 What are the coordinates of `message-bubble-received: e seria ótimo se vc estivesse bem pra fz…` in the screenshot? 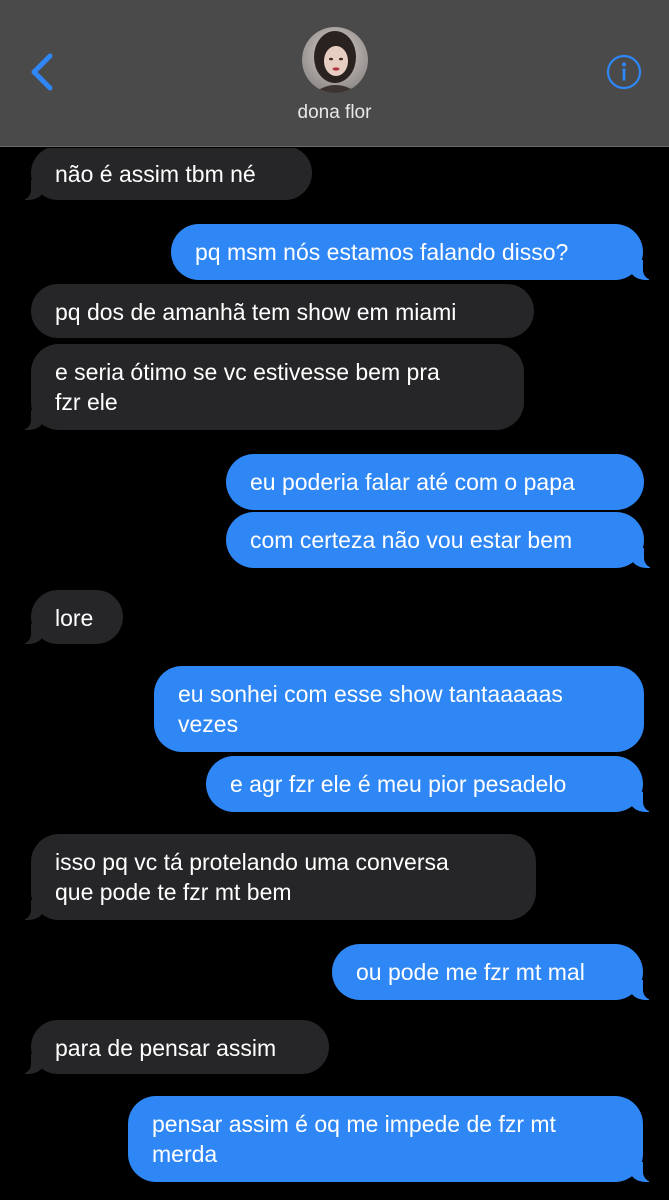 It's located at (272, 387).